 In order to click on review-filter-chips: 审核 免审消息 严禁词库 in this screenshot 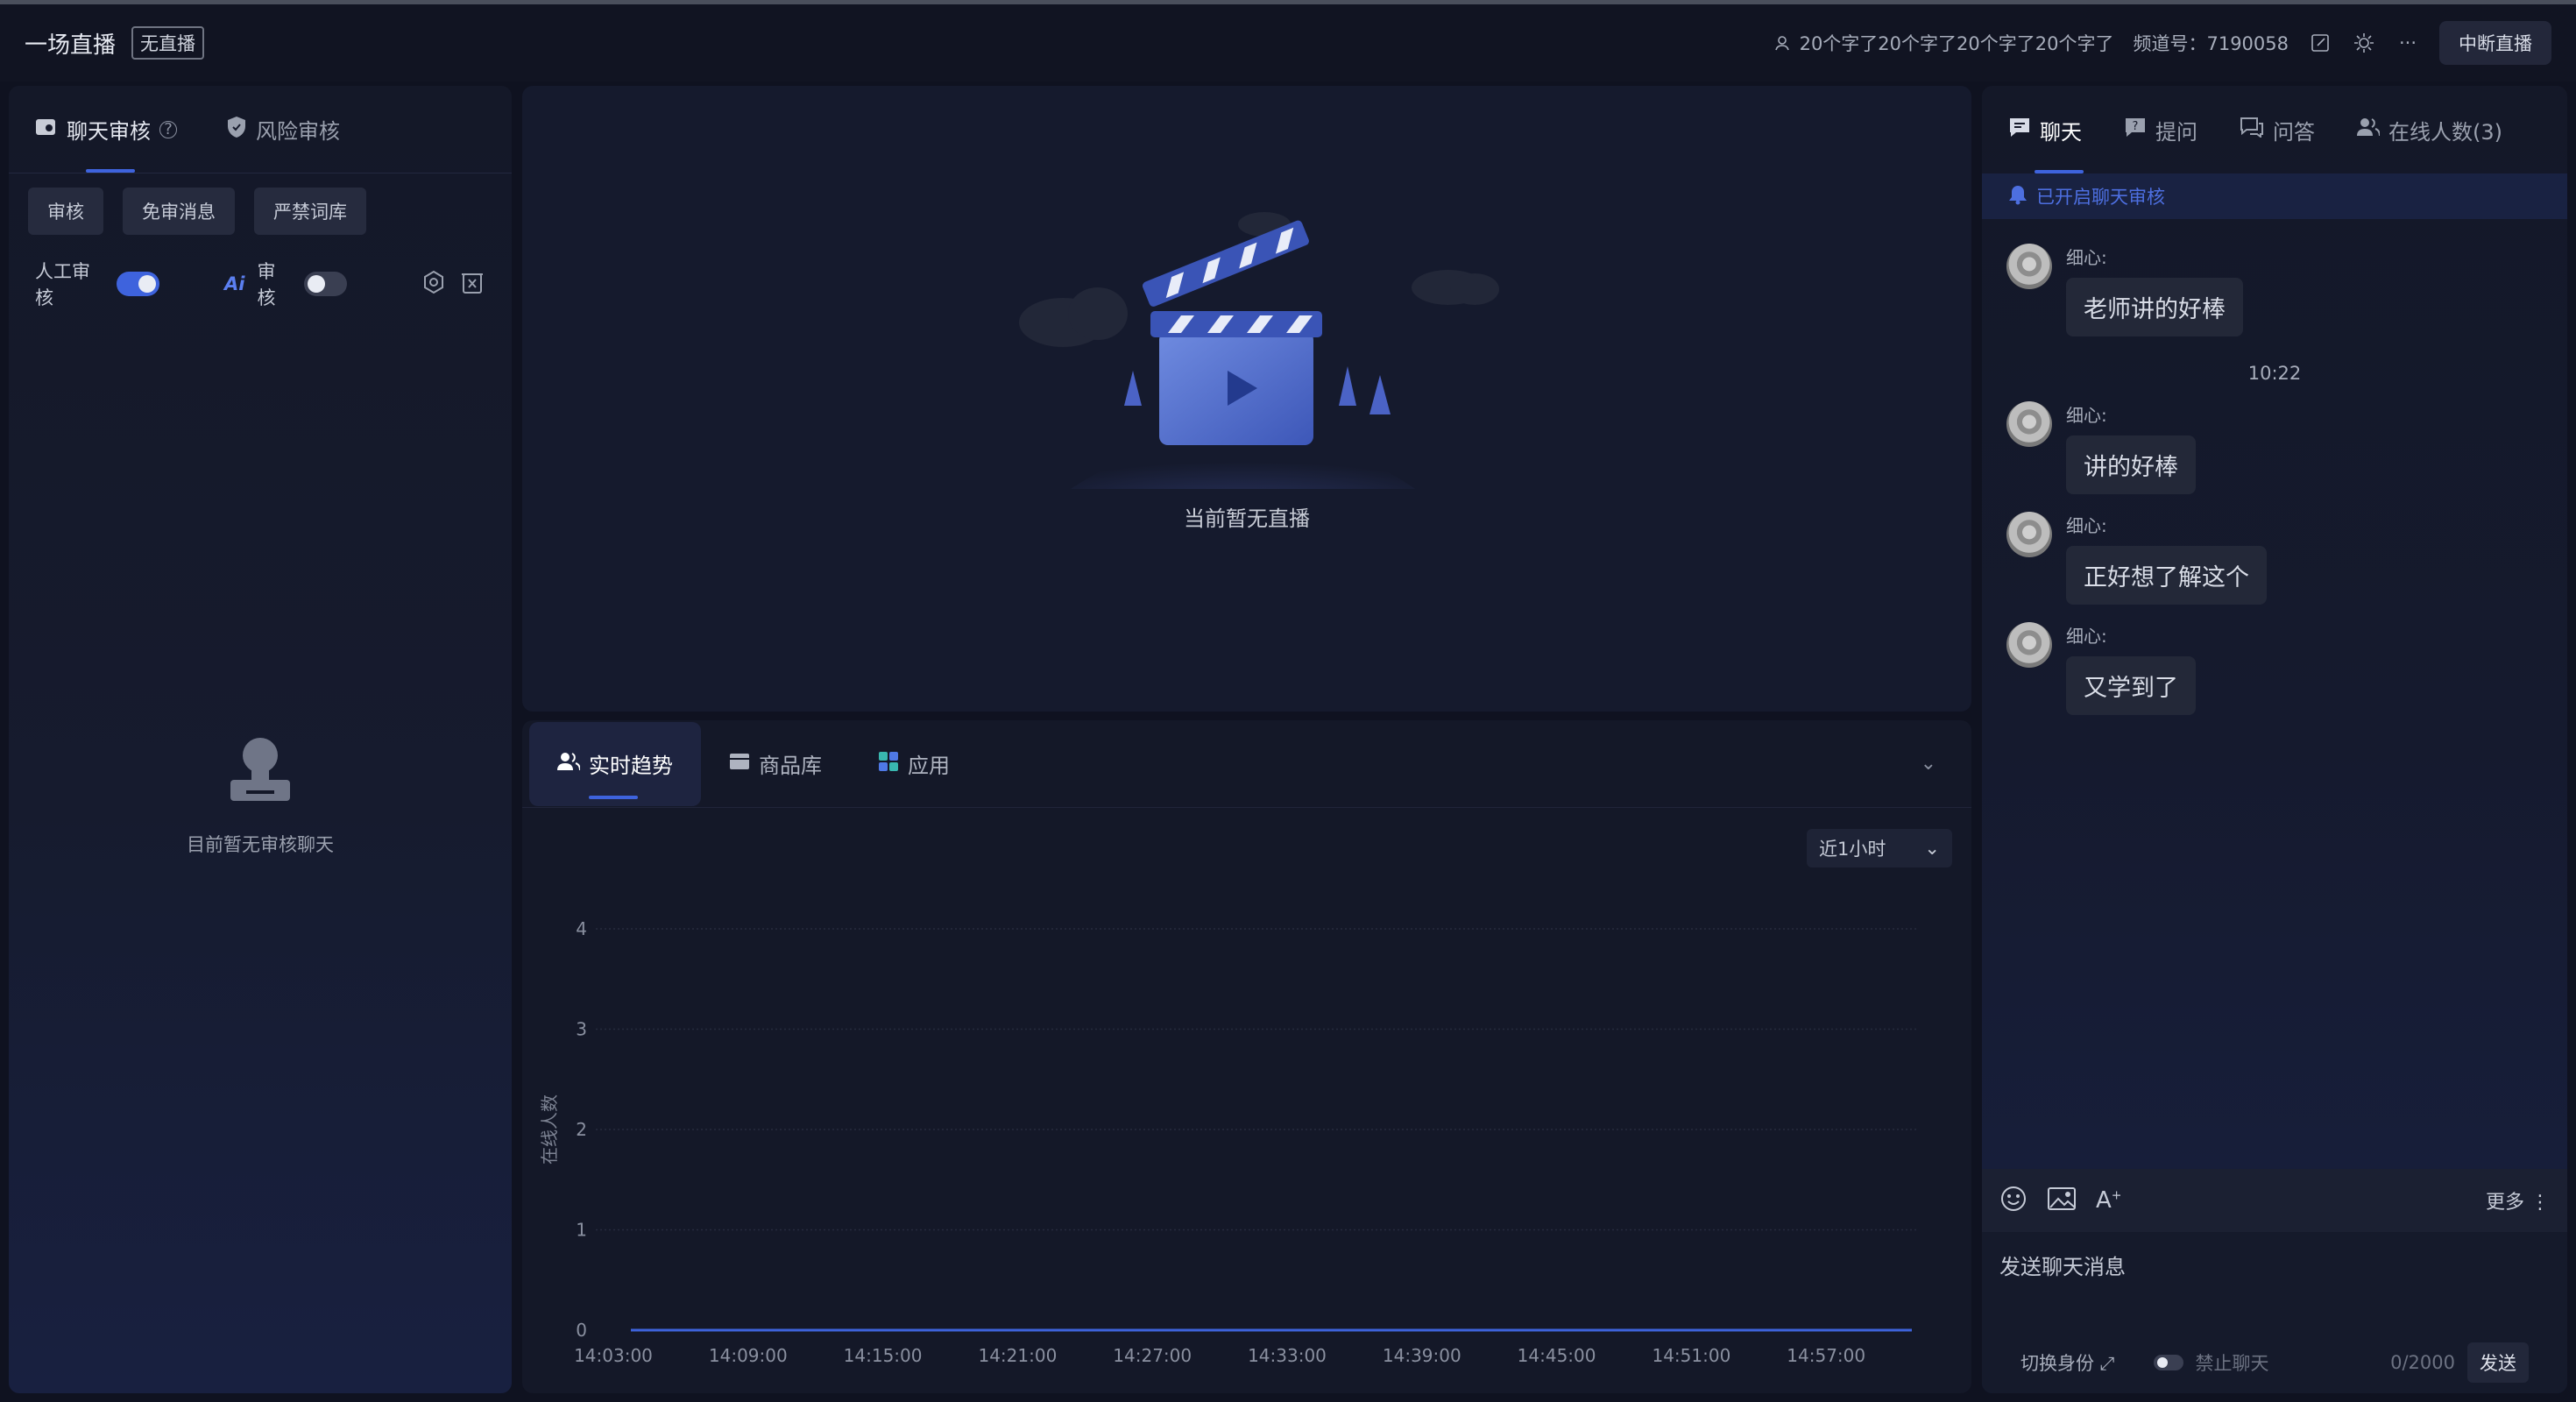, I will do `click(260, 211)`.